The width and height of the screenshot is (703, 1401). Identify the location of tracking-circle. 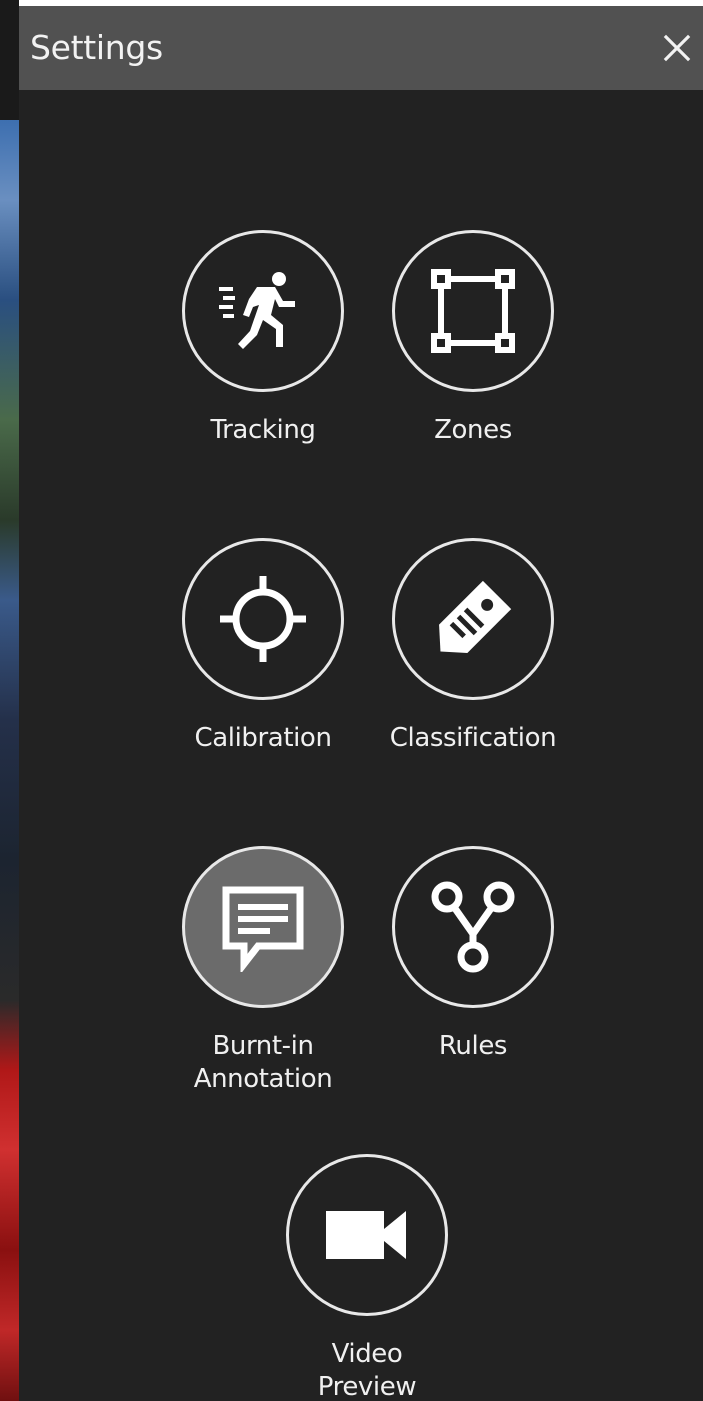
(263, 311).